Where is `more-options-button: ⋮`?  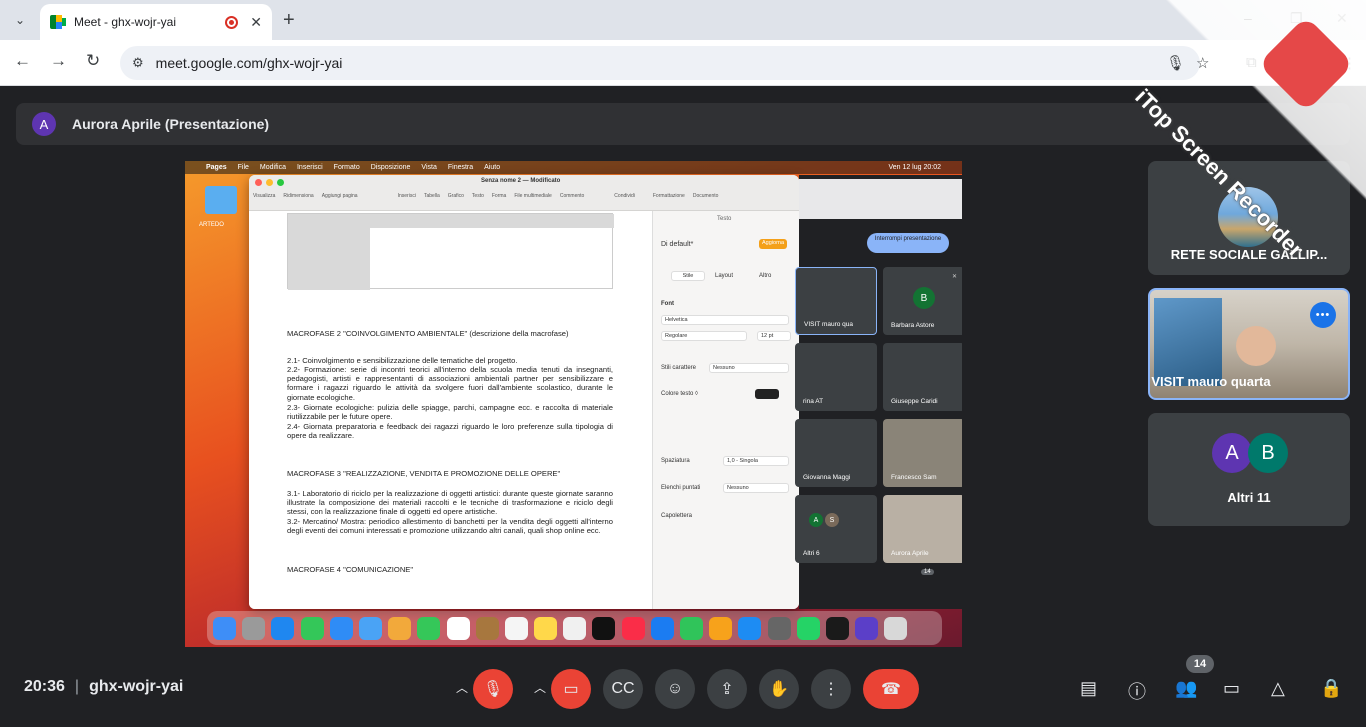
more-options-button: ⋮ is located at coordinates (831, 689).